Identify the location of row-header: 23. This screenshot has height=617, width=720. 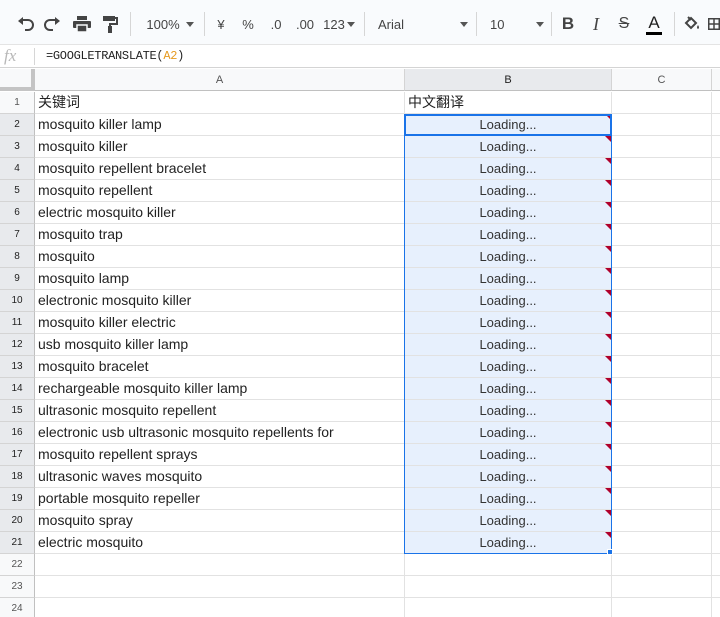
(17, 587).